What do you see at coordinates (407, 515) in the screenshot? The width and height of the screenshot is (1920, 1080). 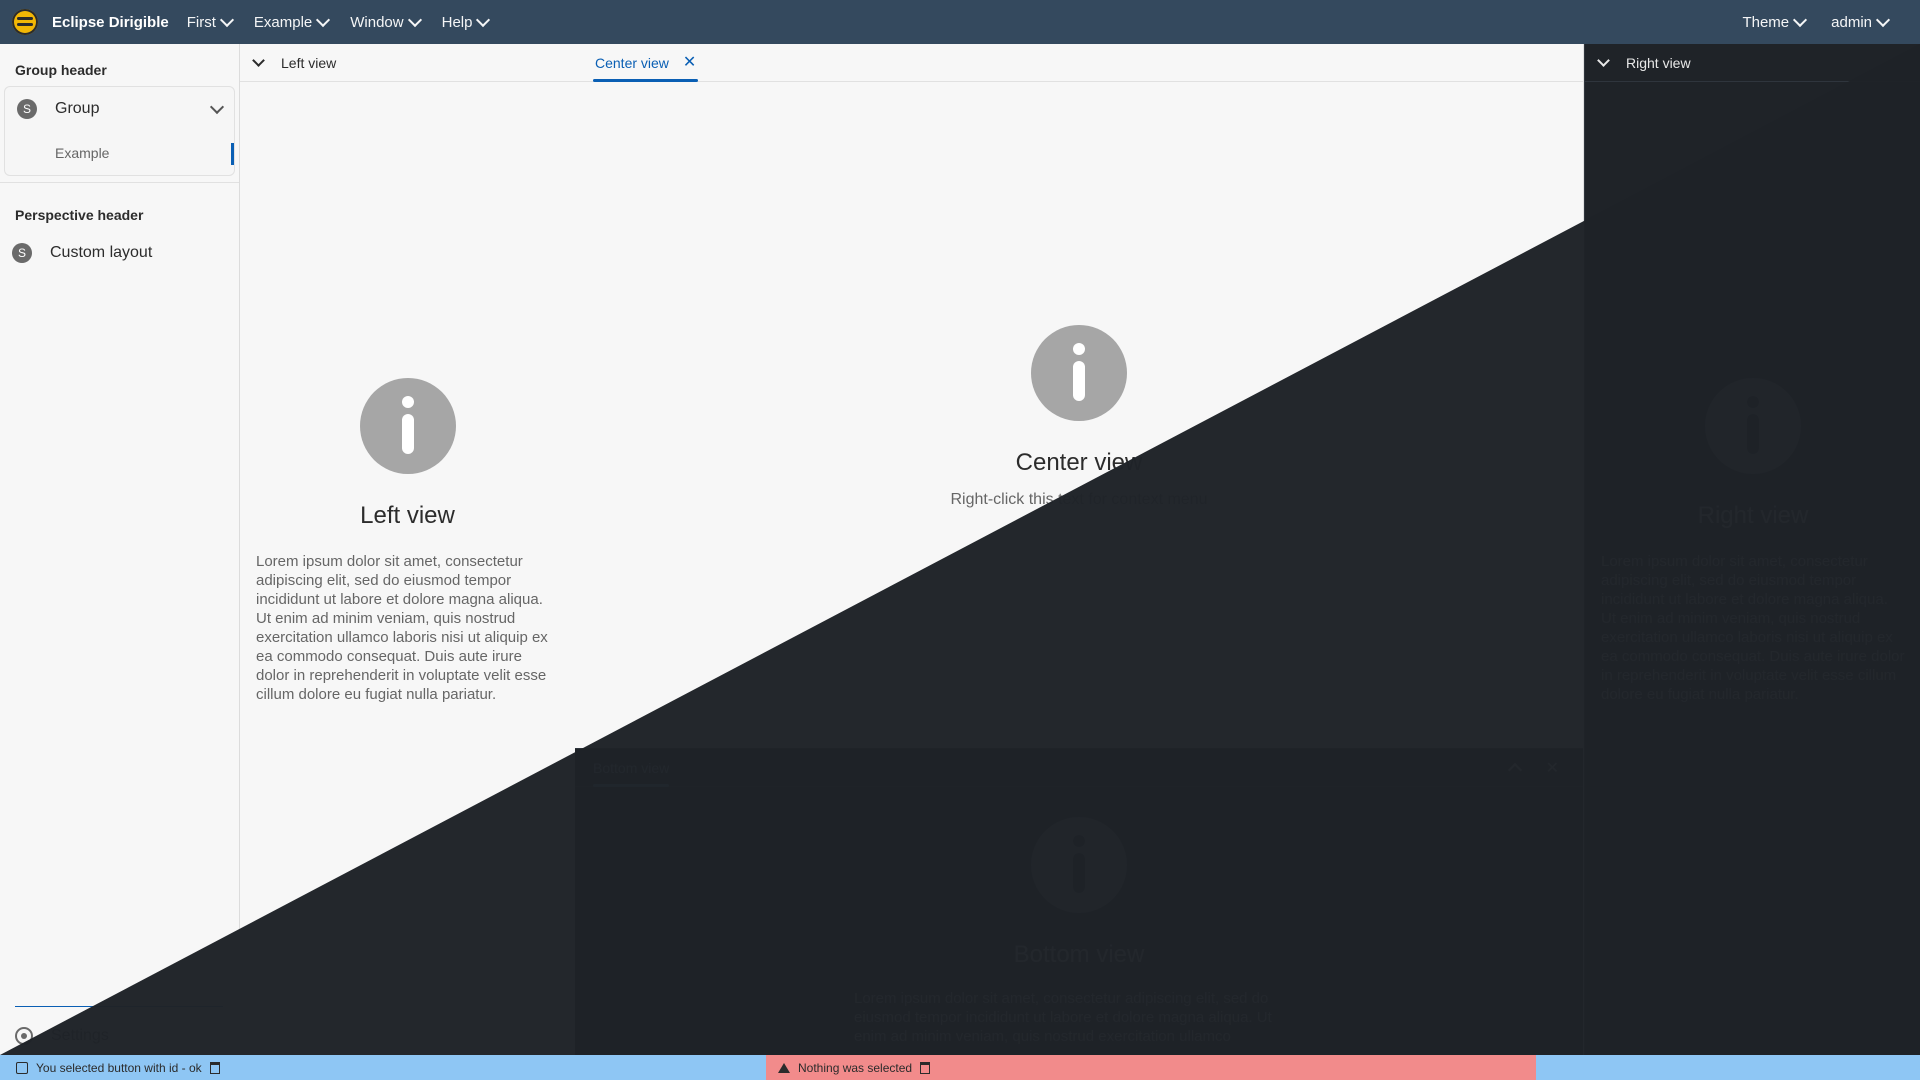 I see `left-view-title: Left view` at bounding box center [407, 515].